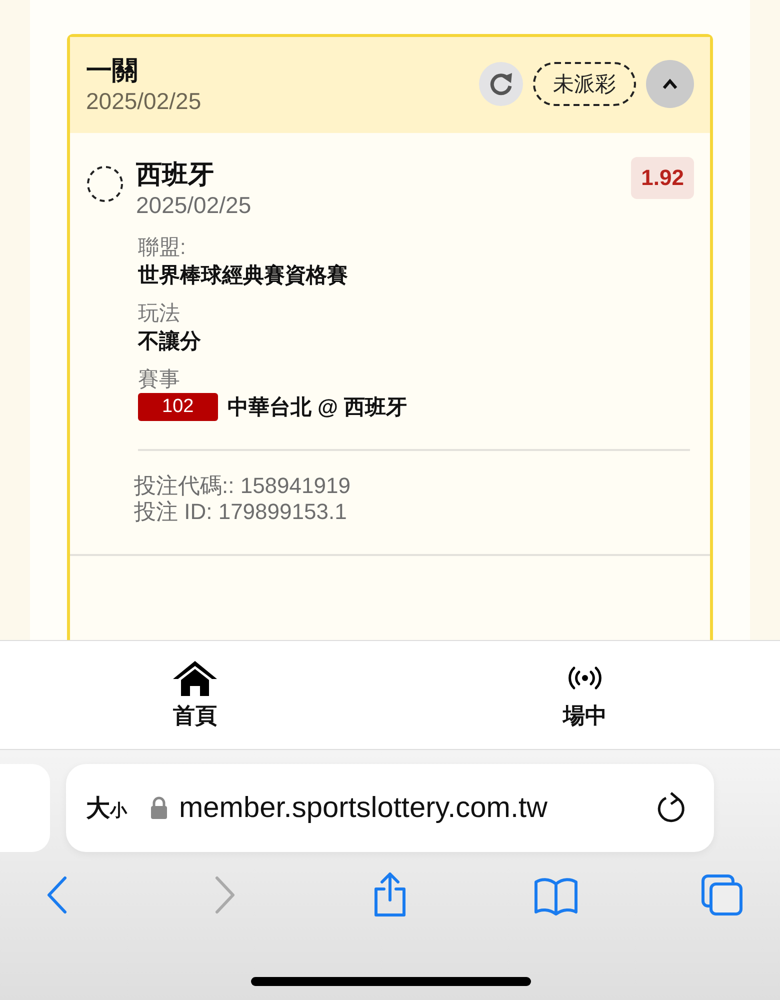 The height and width of the screenshot is (1000, 780). Describe the element at coordinates (144, 101) in the screenshot. I see `bet-date: 2025/02/25` at that location.